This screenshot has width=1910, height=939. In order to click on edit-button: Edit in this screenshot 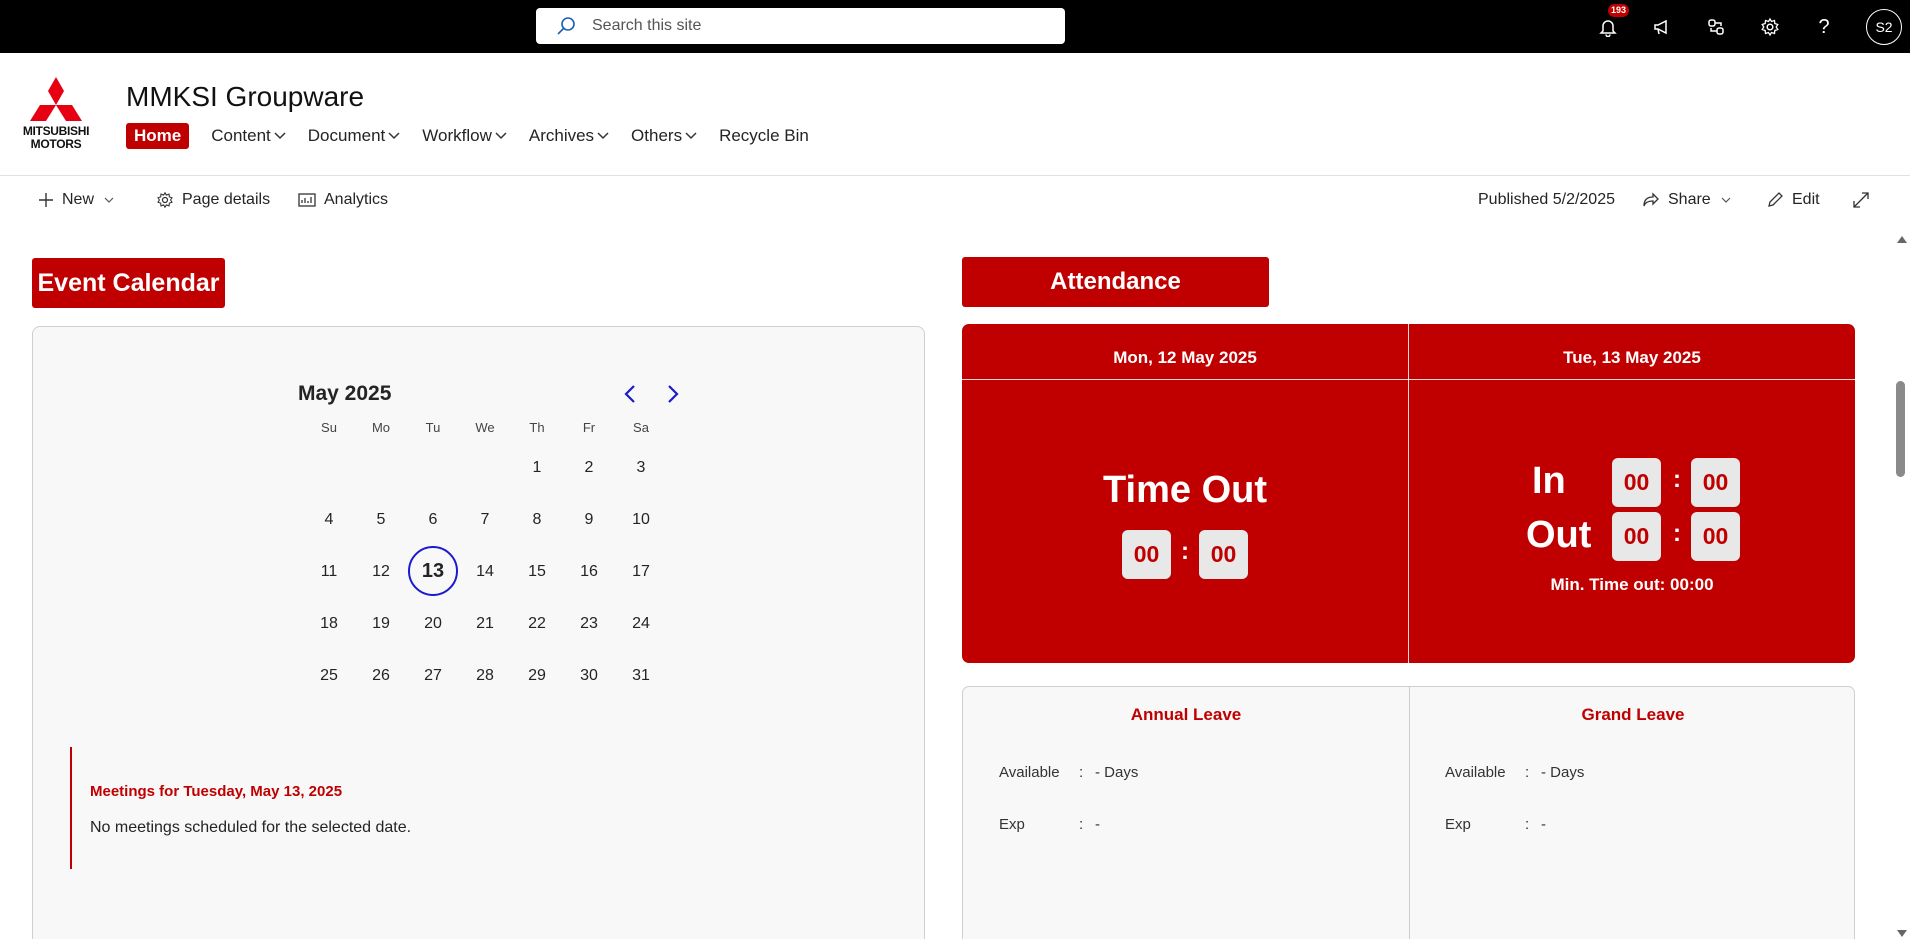, I will do `click(1793, 200)`.